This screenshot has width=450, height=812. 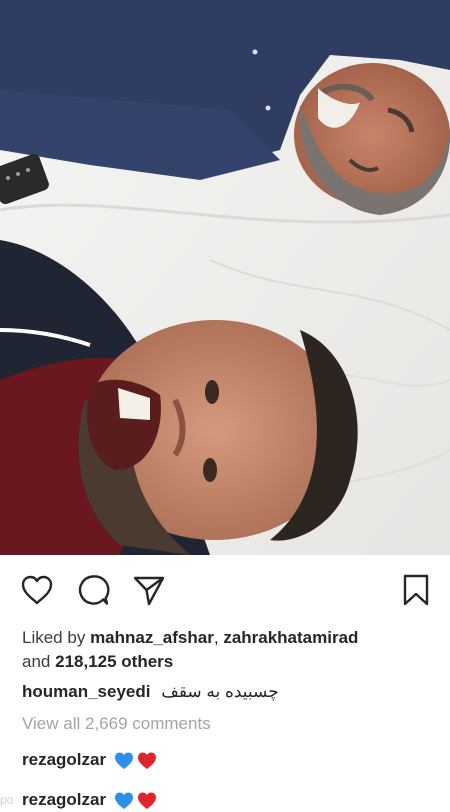 I want to click on watermark-text: po, so click(x=7, y=800).